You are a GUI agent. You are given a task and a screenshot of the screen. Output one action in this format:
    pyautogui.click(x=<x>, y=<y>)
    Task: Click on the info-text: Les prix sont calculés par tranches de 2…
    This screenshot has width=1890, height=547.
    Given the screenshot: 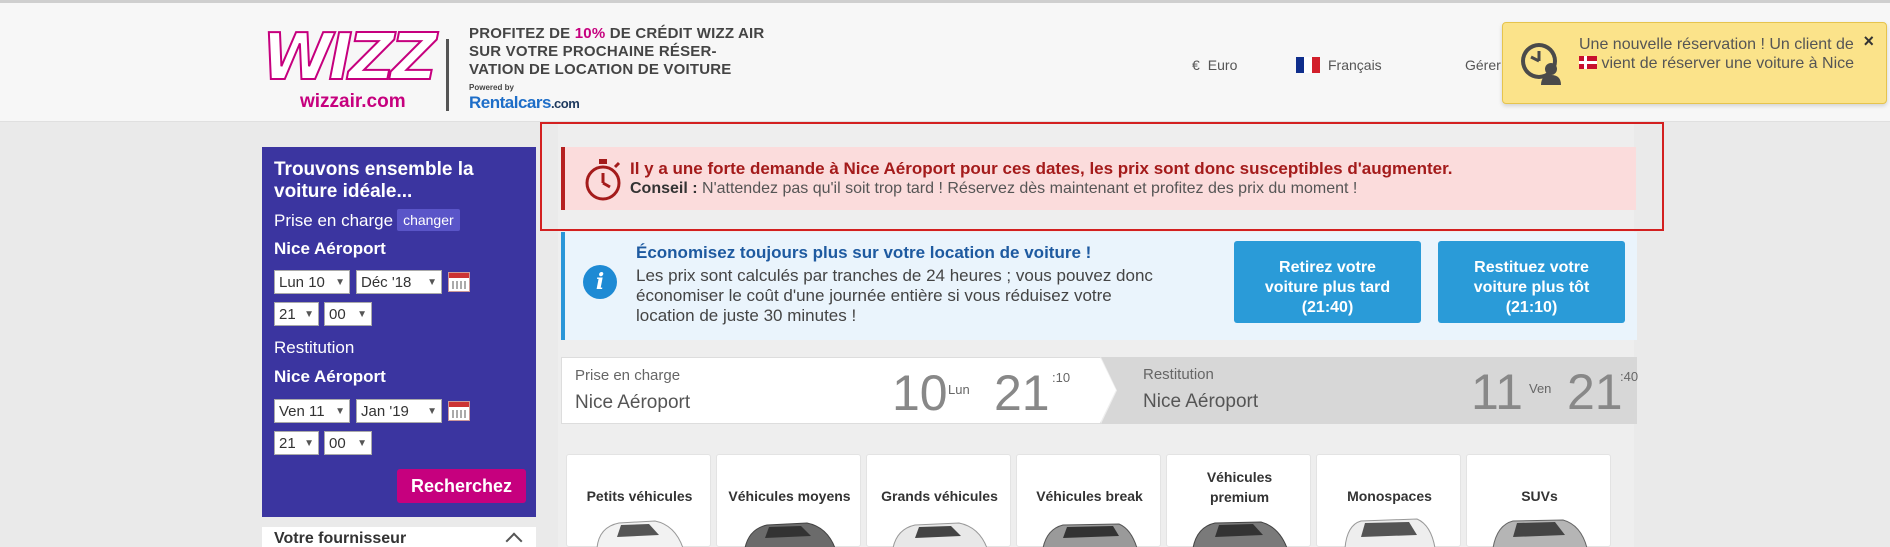 What is the action you would take?
    pyautogui.click(x=894, y=295)
    